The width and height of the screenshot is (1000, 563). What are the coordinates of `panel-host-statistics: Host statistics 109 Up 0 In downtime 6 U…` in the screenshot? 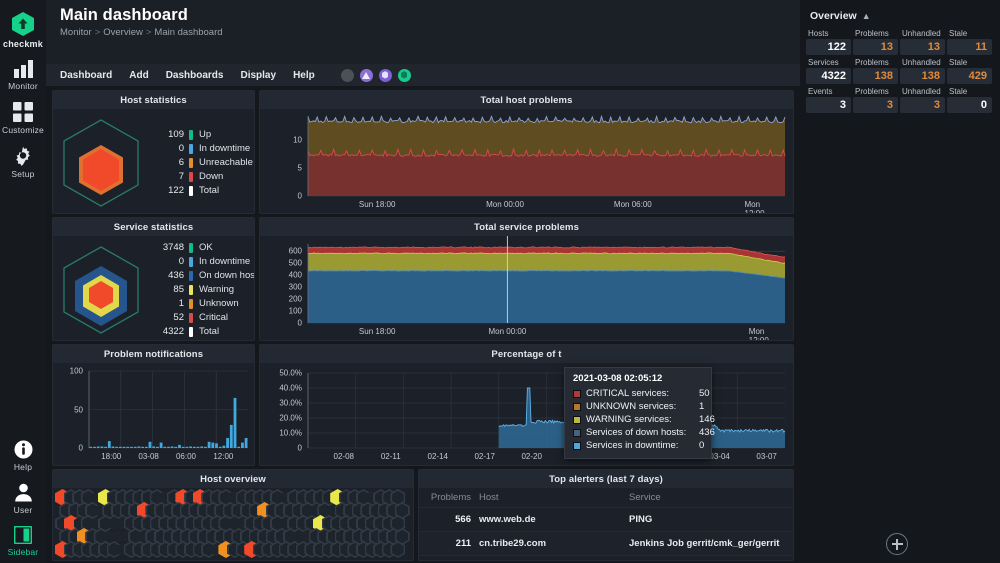 It's located at (153, 152).